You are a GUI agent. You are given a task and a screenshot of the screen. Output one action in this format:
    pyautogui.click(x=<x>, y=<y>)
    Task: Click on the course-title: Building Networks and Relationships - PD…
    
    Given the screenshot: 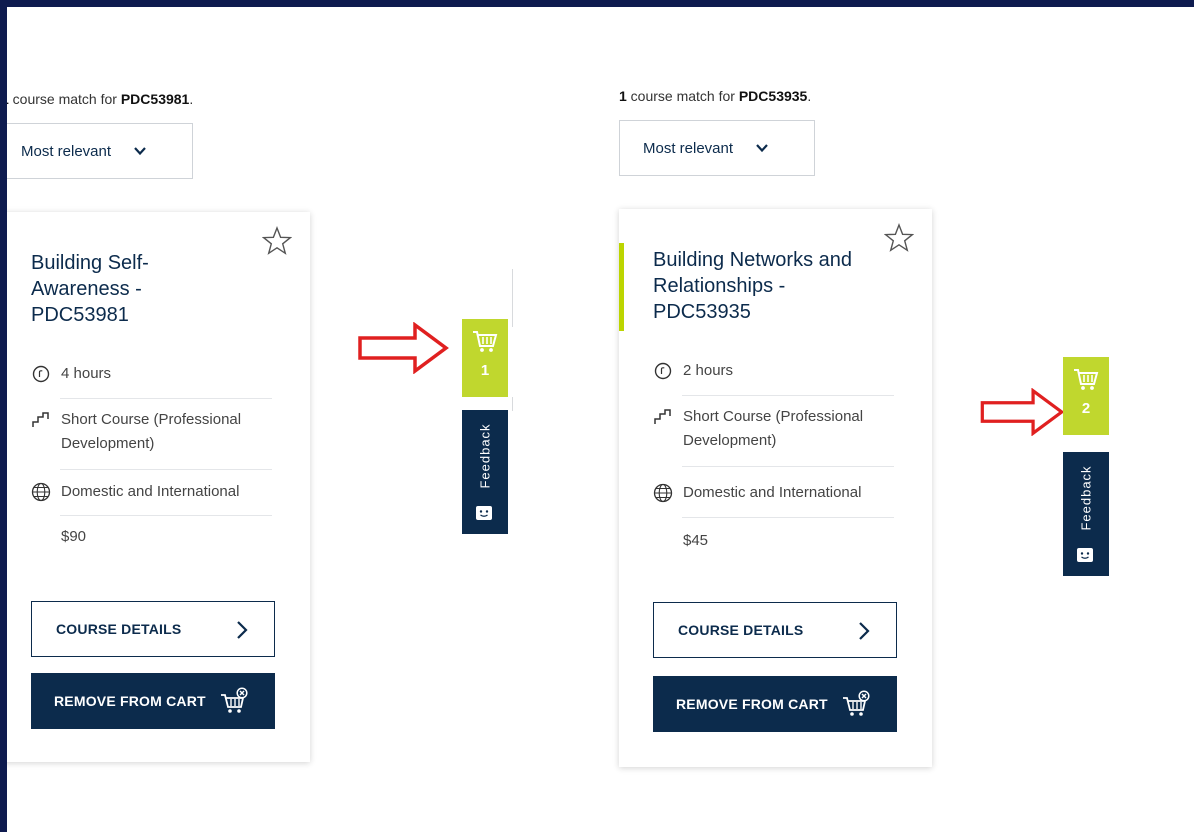 What is the action you would take?
    pyautogui.click(x=758, y=286)
    